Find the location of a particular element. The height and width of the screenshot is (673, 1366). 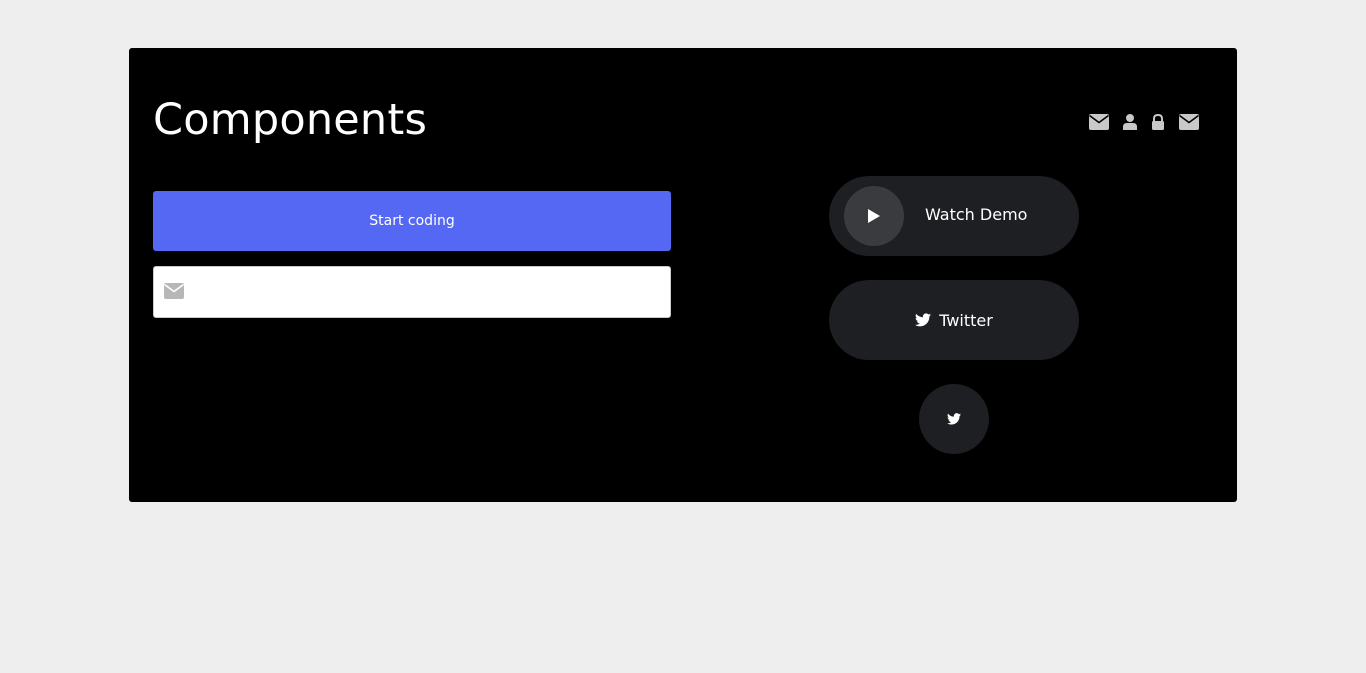

twitter-button: Twitter is located at coordinates (954, 320).